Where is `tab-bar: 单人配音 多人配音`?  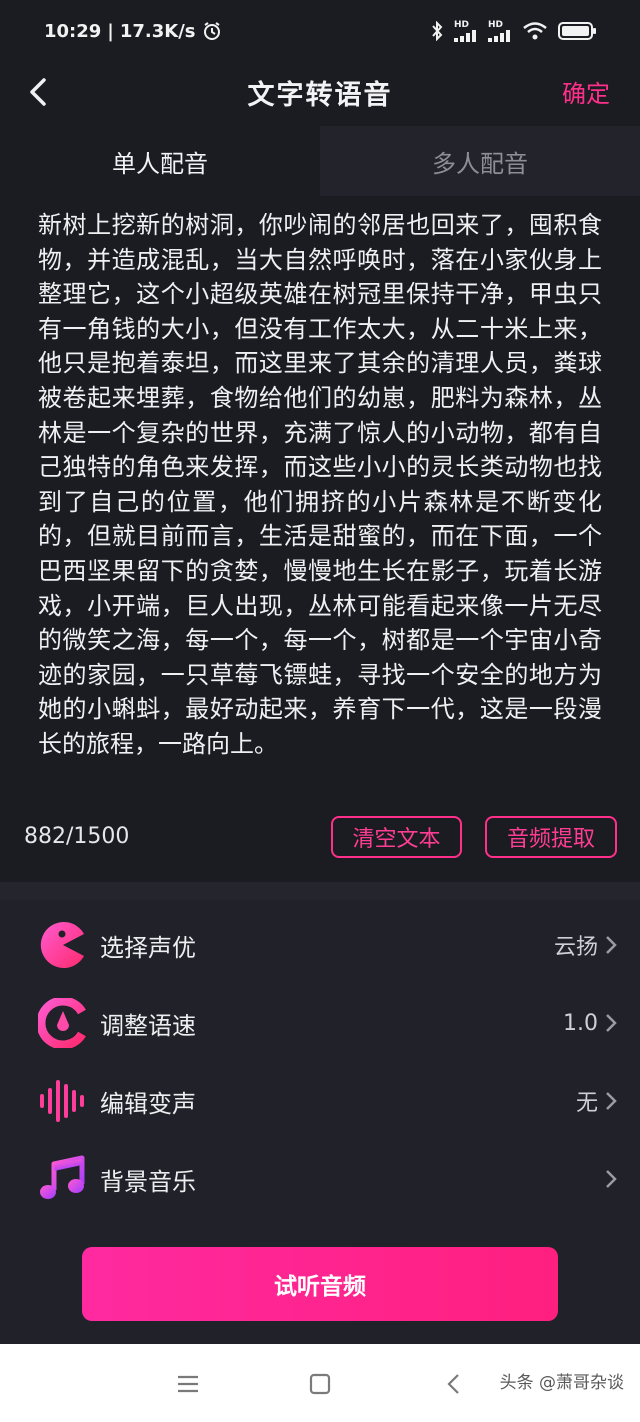 tab-bar: 单人配音 多人配音 is located at coordinates (320, 161).